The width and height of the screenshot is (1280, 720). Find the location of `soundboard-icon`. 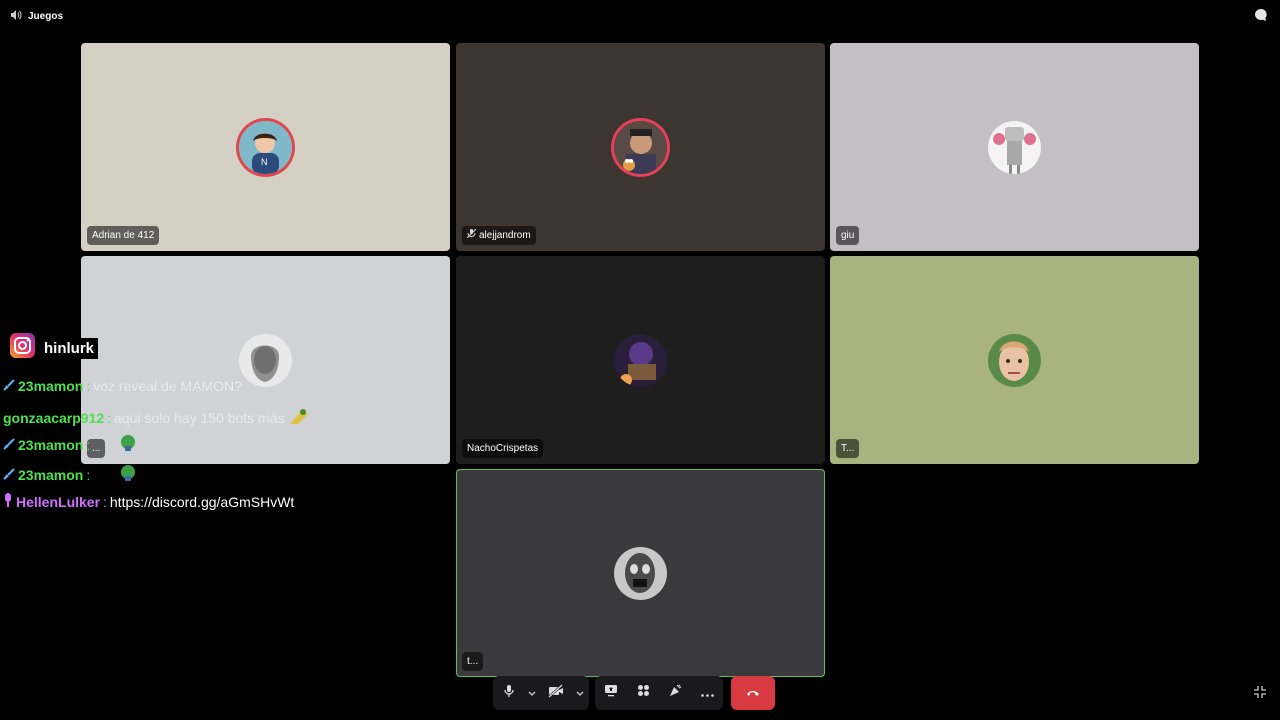

soundboard-icon is located at coordinates (675, 693).